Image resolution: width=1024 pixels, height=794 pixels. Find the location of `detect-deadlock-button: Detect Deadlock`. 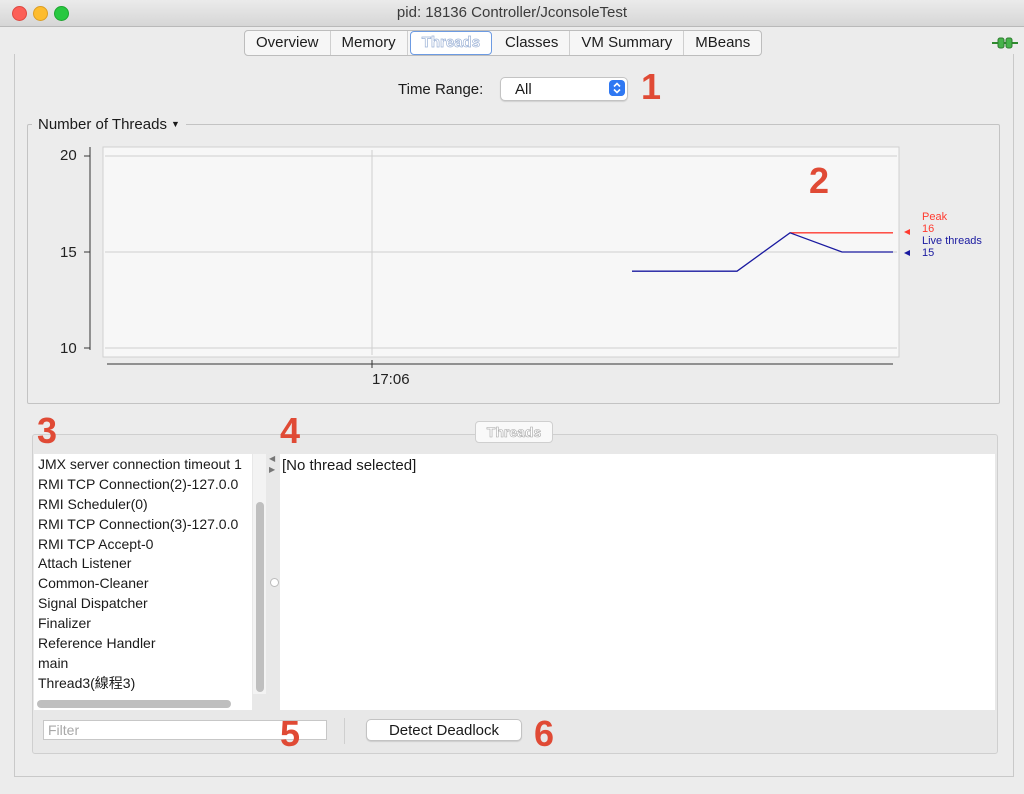

detect-deadlock-button: Detect Deadlock is located at coordinates (444, 730).